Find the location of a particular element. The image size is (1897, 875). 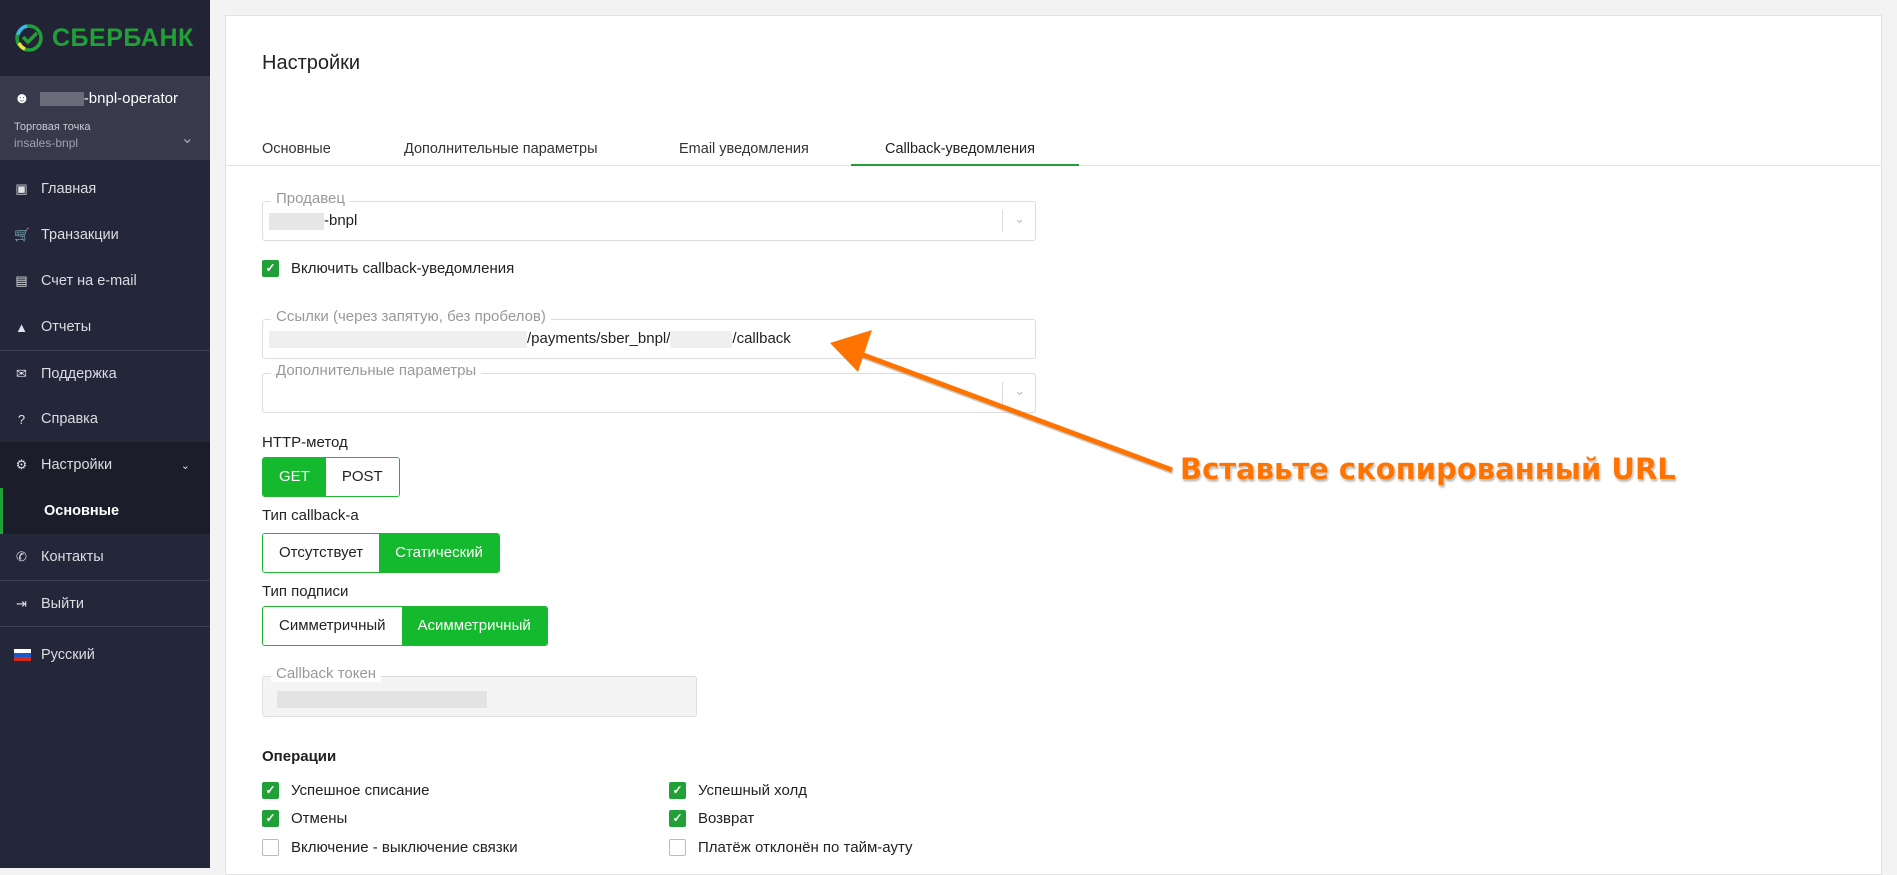

annotation-callout: Вставьте скопированный URL is located at coordinates (1428, 469).